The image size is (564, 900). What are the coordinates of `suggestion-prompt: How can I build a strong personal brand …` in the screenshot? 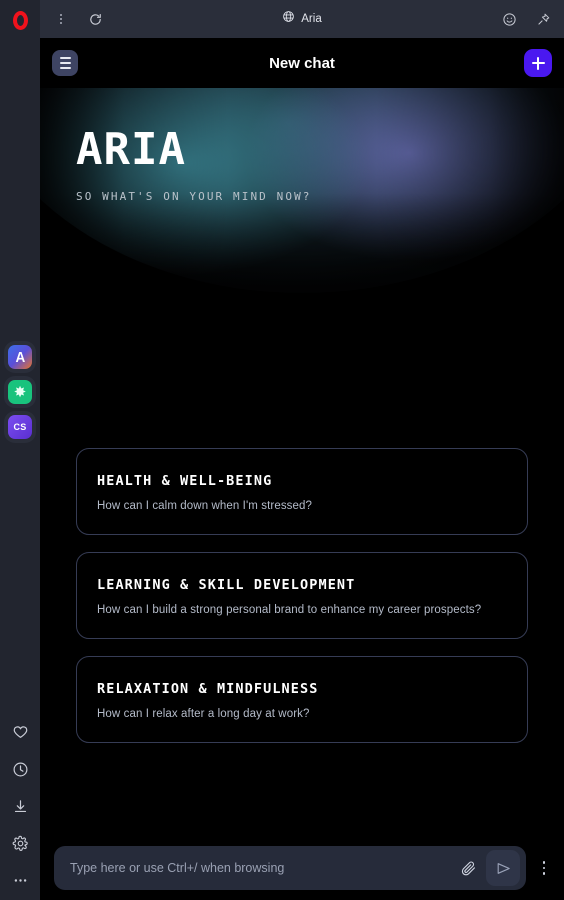 It's located at (289, 610).